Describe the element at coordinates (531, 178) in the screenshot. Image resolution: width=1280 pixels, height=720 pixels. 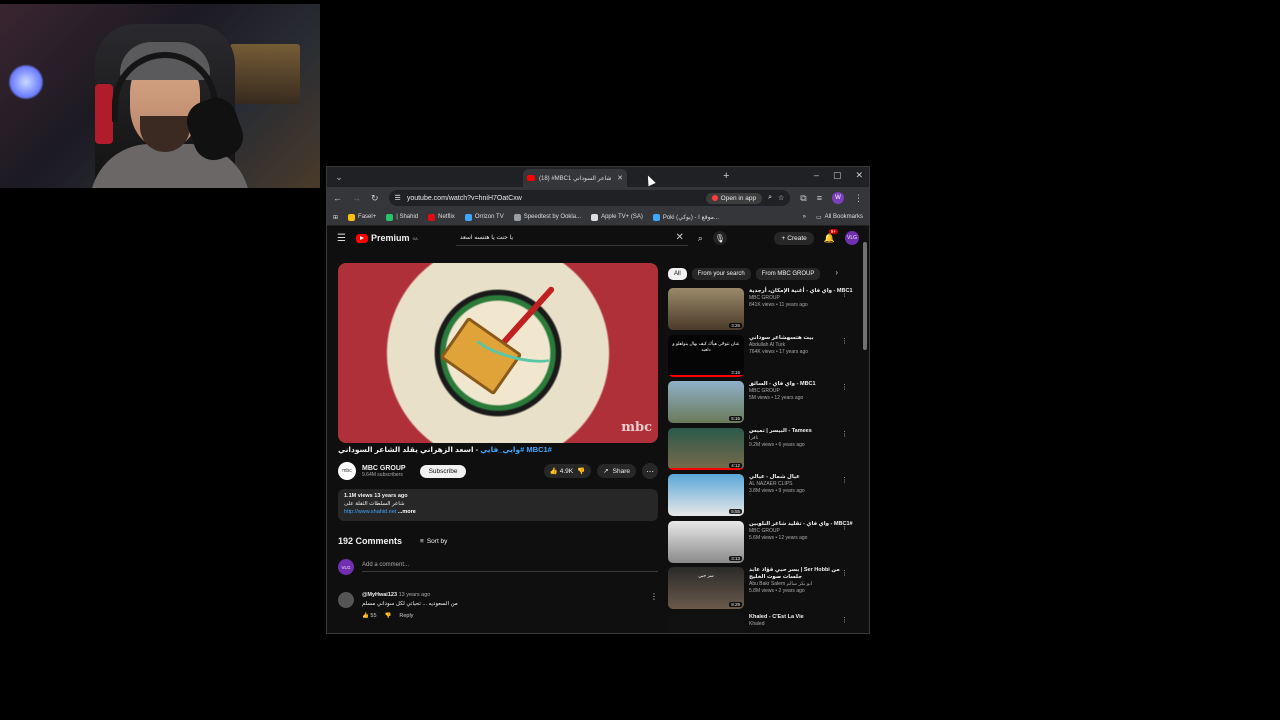
I see `youtube-favicon-icon` at that location.